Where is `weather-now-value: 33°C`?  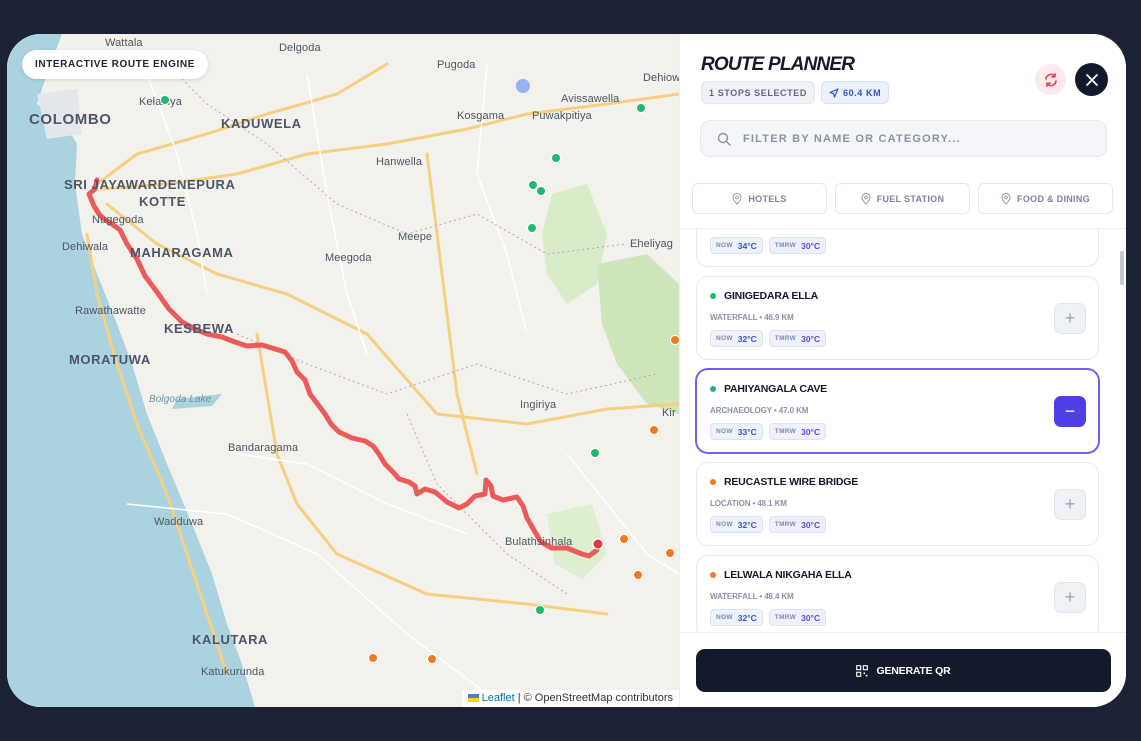 weather-now-value: 33°C is located at coordinates (747, 431).